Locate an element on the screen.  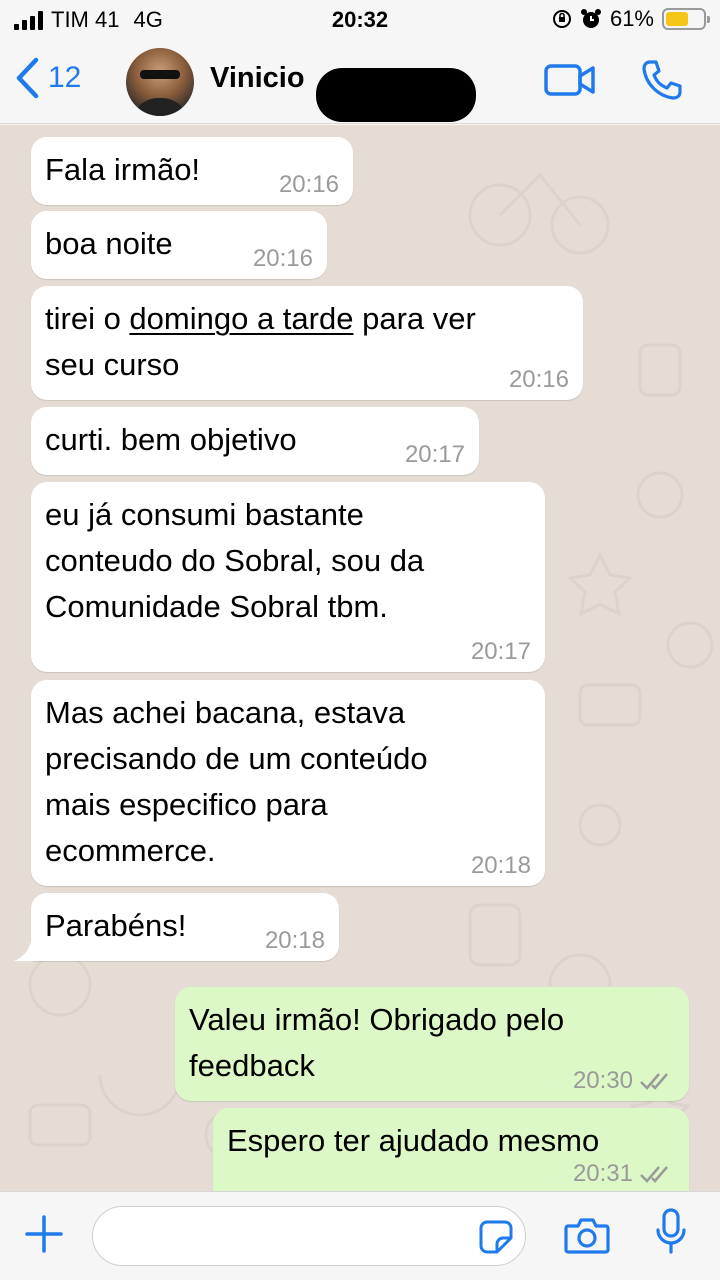
plus-icon is located at coordinates (44, 1234).